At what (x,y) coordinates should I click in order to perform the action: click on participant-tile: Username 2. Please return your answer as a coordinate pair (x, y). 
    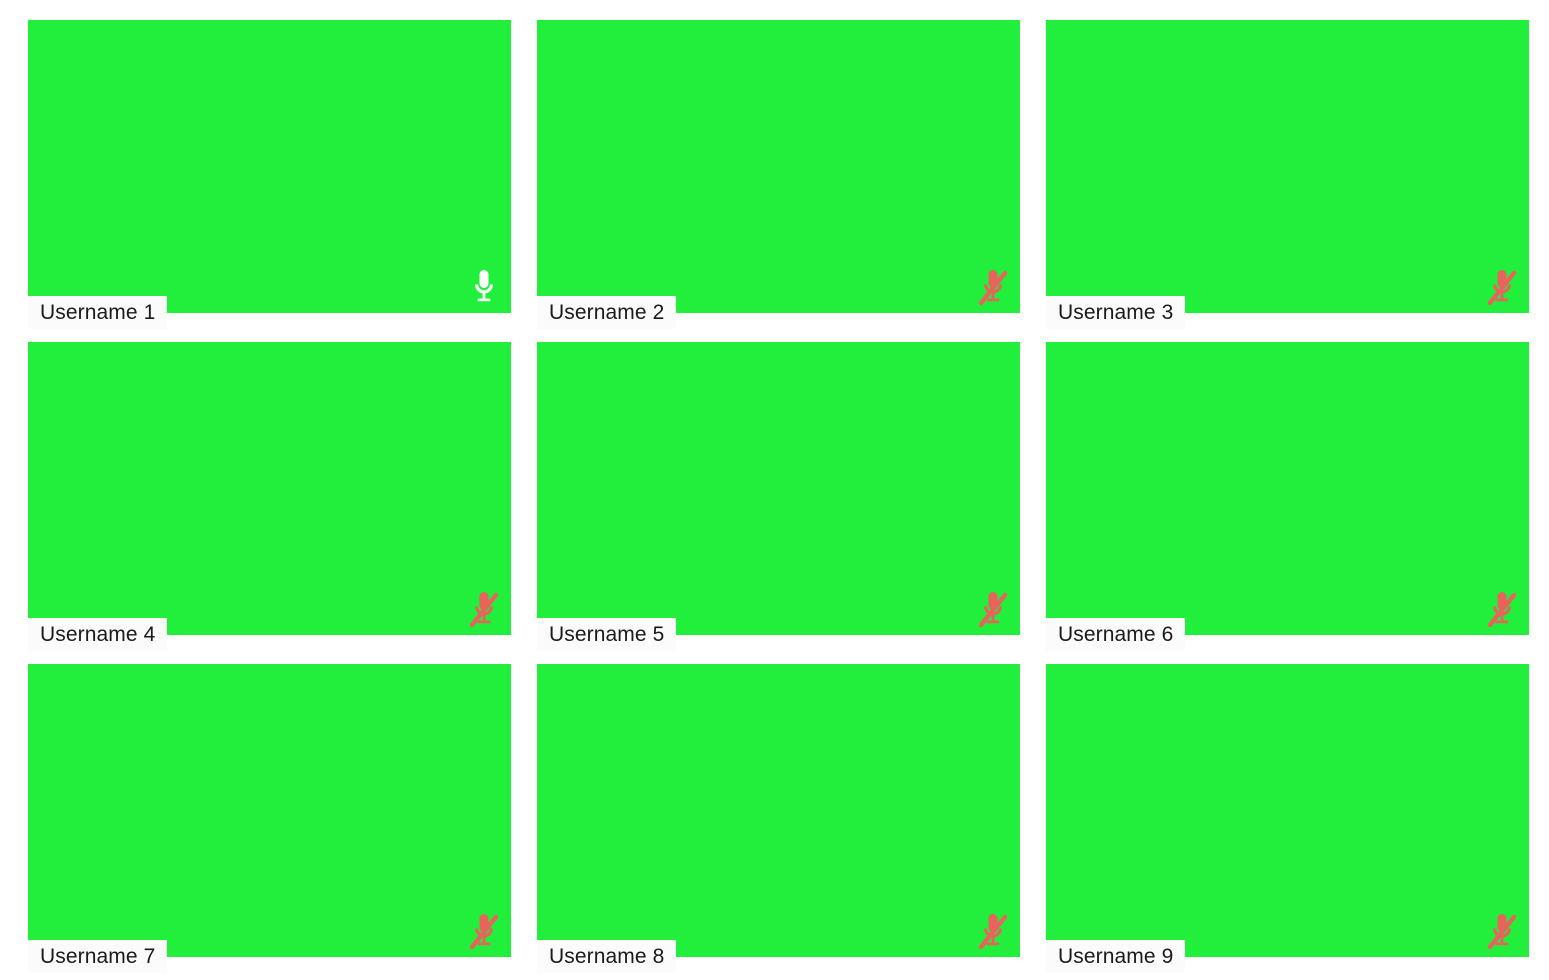
    Looking at the image, I should click on (778, 174).